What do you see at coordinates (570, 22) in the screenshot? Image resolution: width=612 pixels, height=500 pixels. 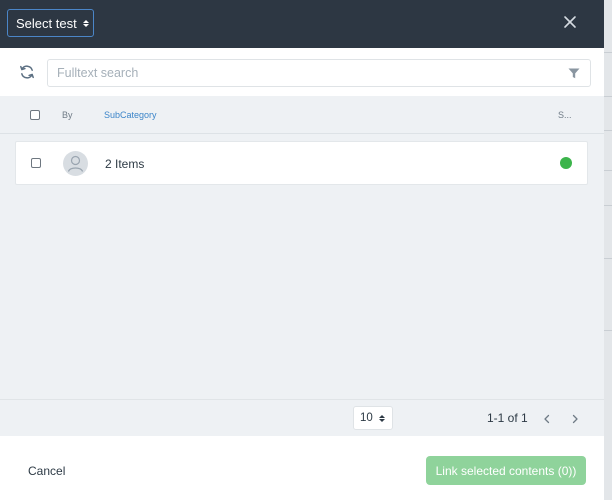 I see `close-icon` at bounding box center [570, 22].